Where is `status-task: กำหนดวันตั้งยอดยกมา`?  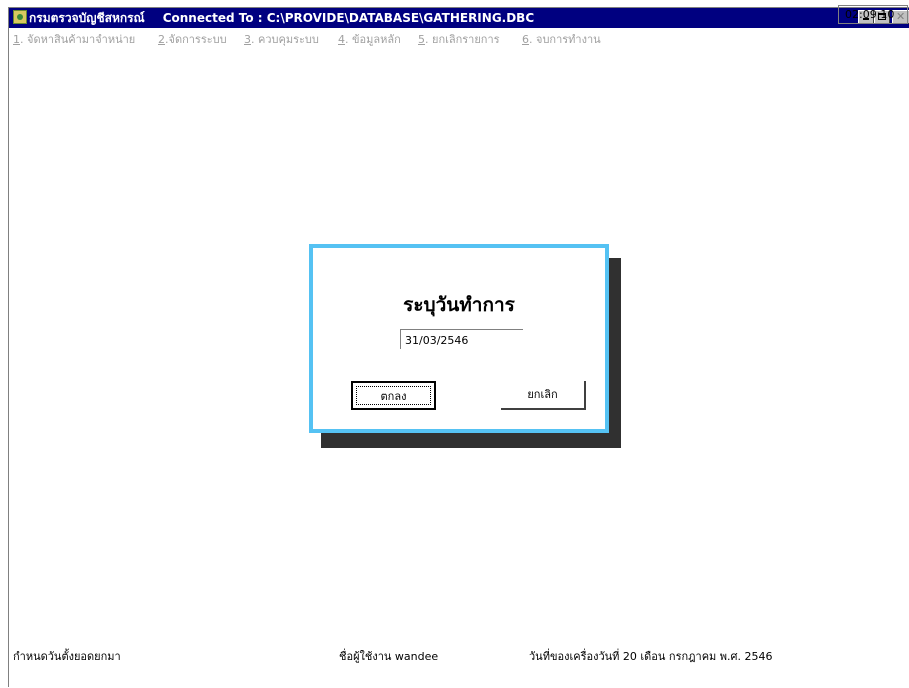
status-task: กำหนดวันตั้งยอดยกมา is located at coordinates (67, 656).